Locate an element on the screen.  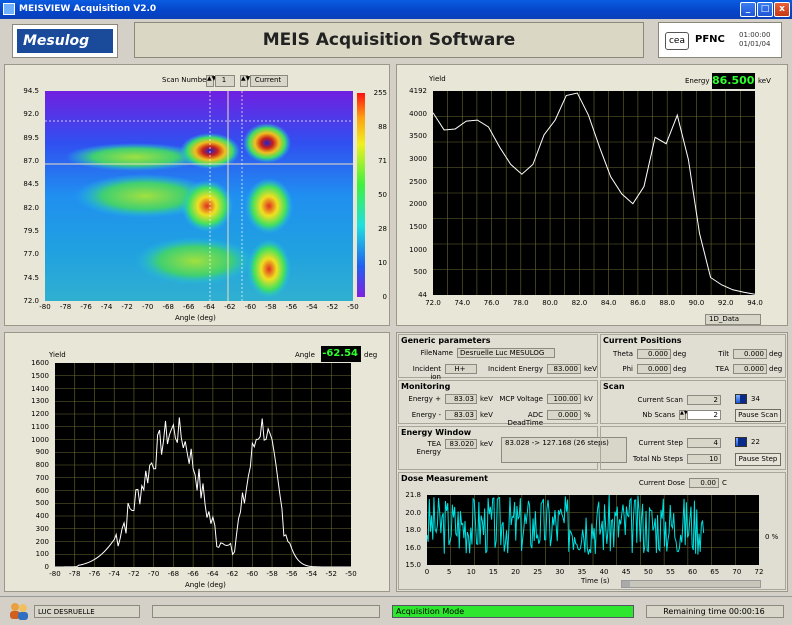
current-positions-title: Current Positions is located at coordinates (642, 340).